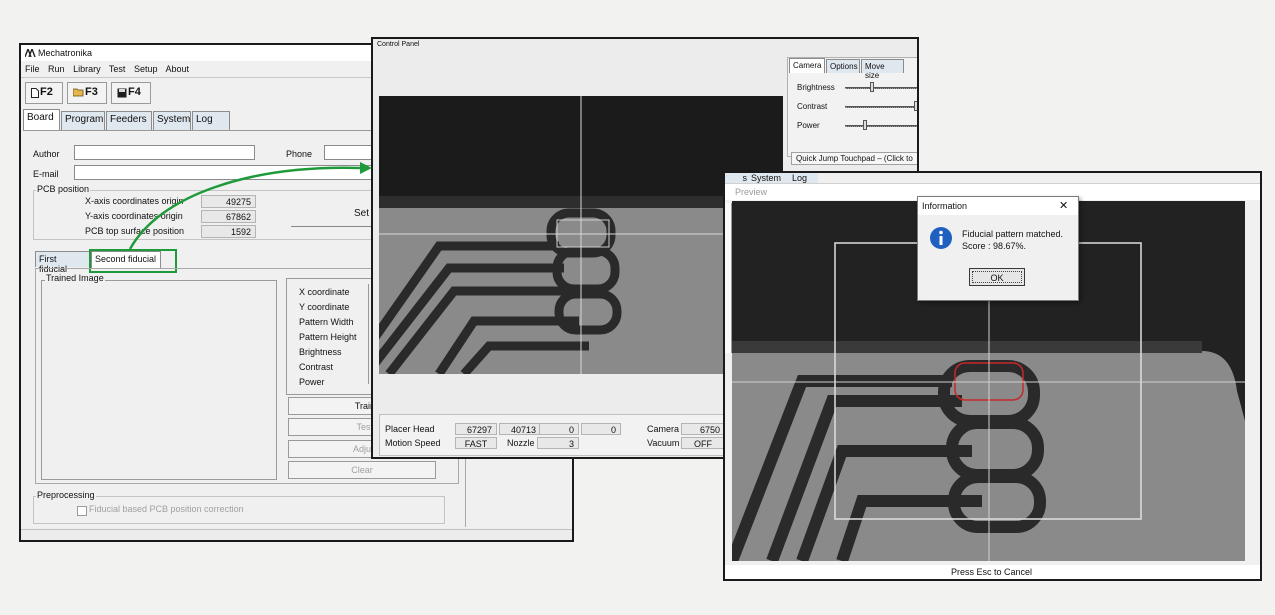 The image size is (1275, 615). Describe the element at coordinates (66, 495) in the screenshot. I see `preprocessing-title: Preprocessing` at that location.